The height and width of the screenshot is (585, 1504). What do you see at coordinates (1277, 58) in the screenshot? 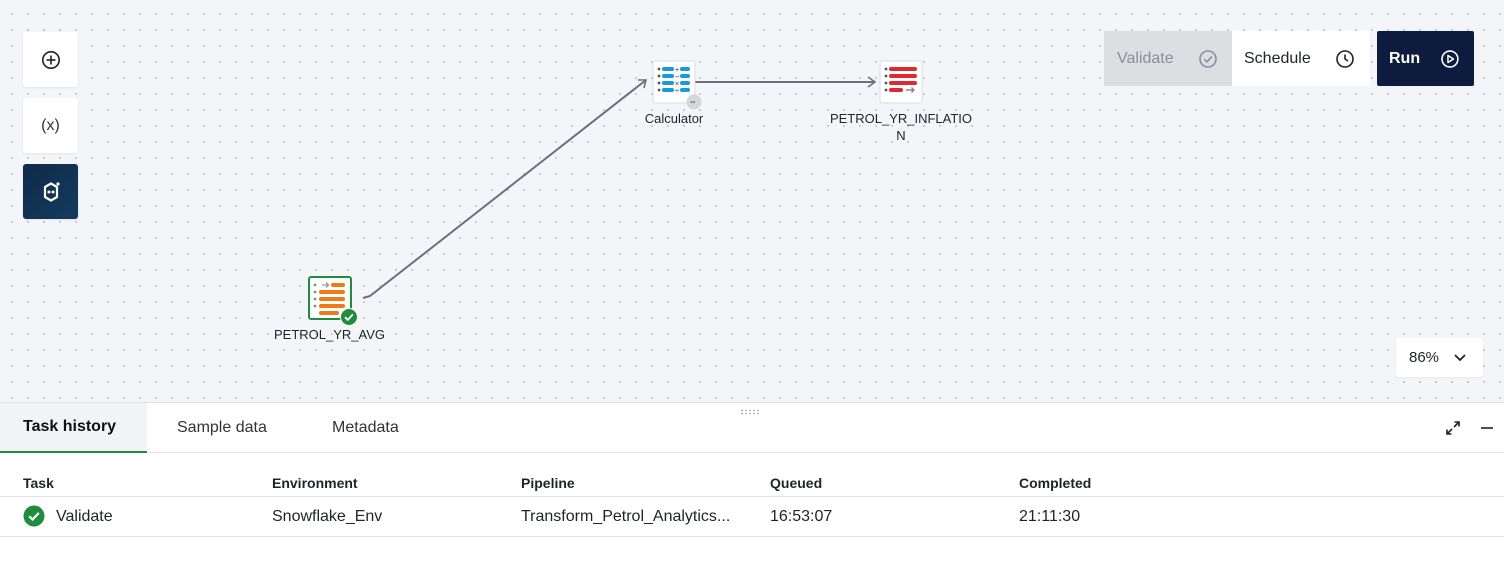
I see `schedule-label: Schedule` at bounding box center [1277, 58].